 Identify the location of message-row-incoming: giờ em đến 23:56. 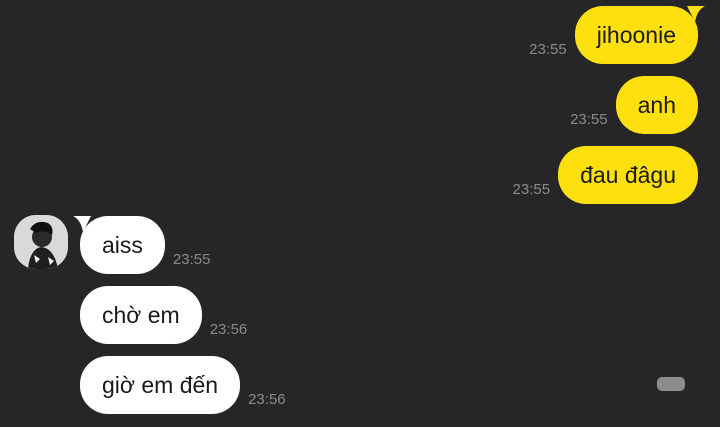
(183, 385).